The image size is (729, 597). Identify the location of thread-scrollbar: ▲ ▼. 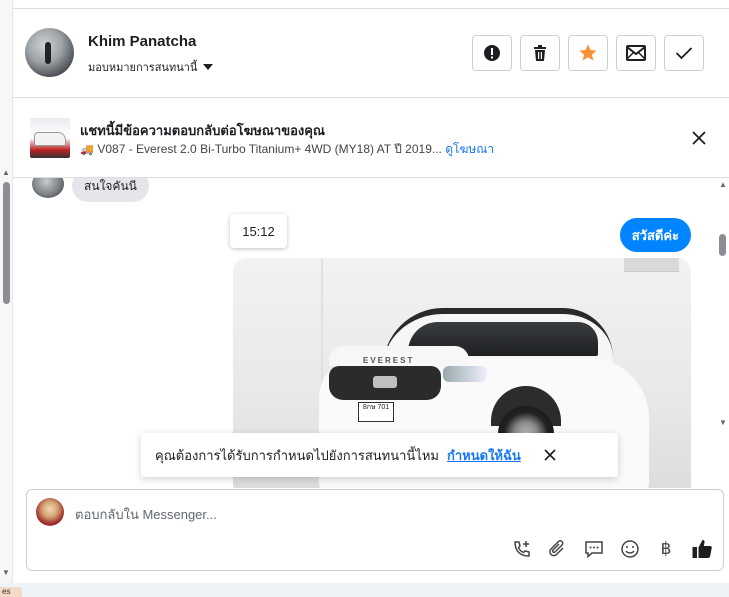
(722, 333).